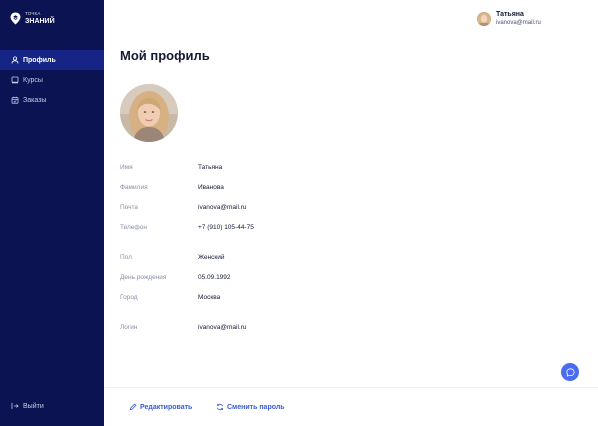 This screenshot has height=426, width=598. I want to click on profile-photo, so click(149, 113).